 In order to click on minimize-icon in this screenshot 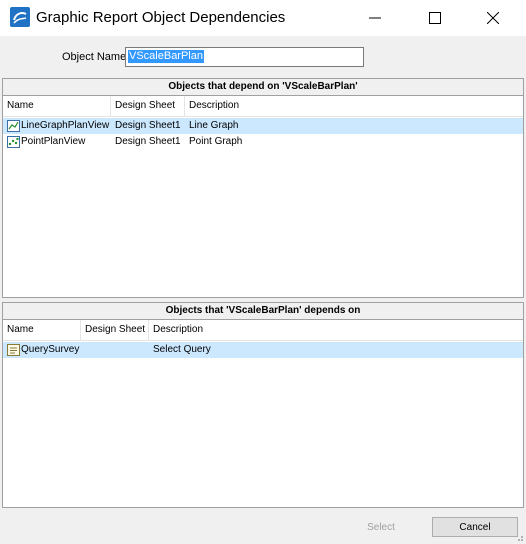, I will do `click(375, 18)`.